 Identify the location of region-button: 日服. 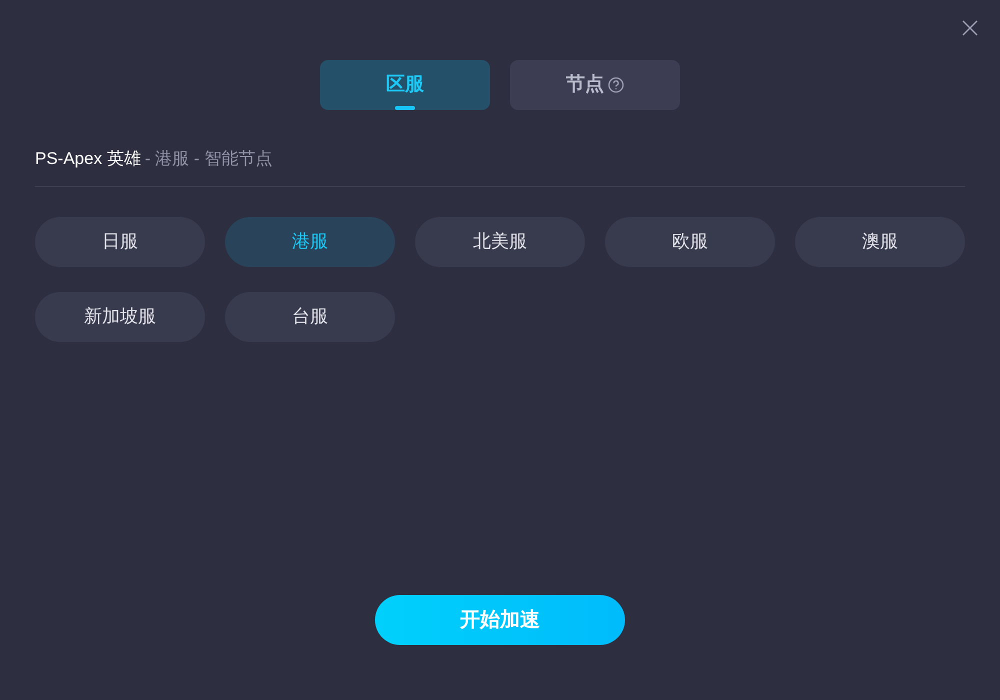
(120, 241).